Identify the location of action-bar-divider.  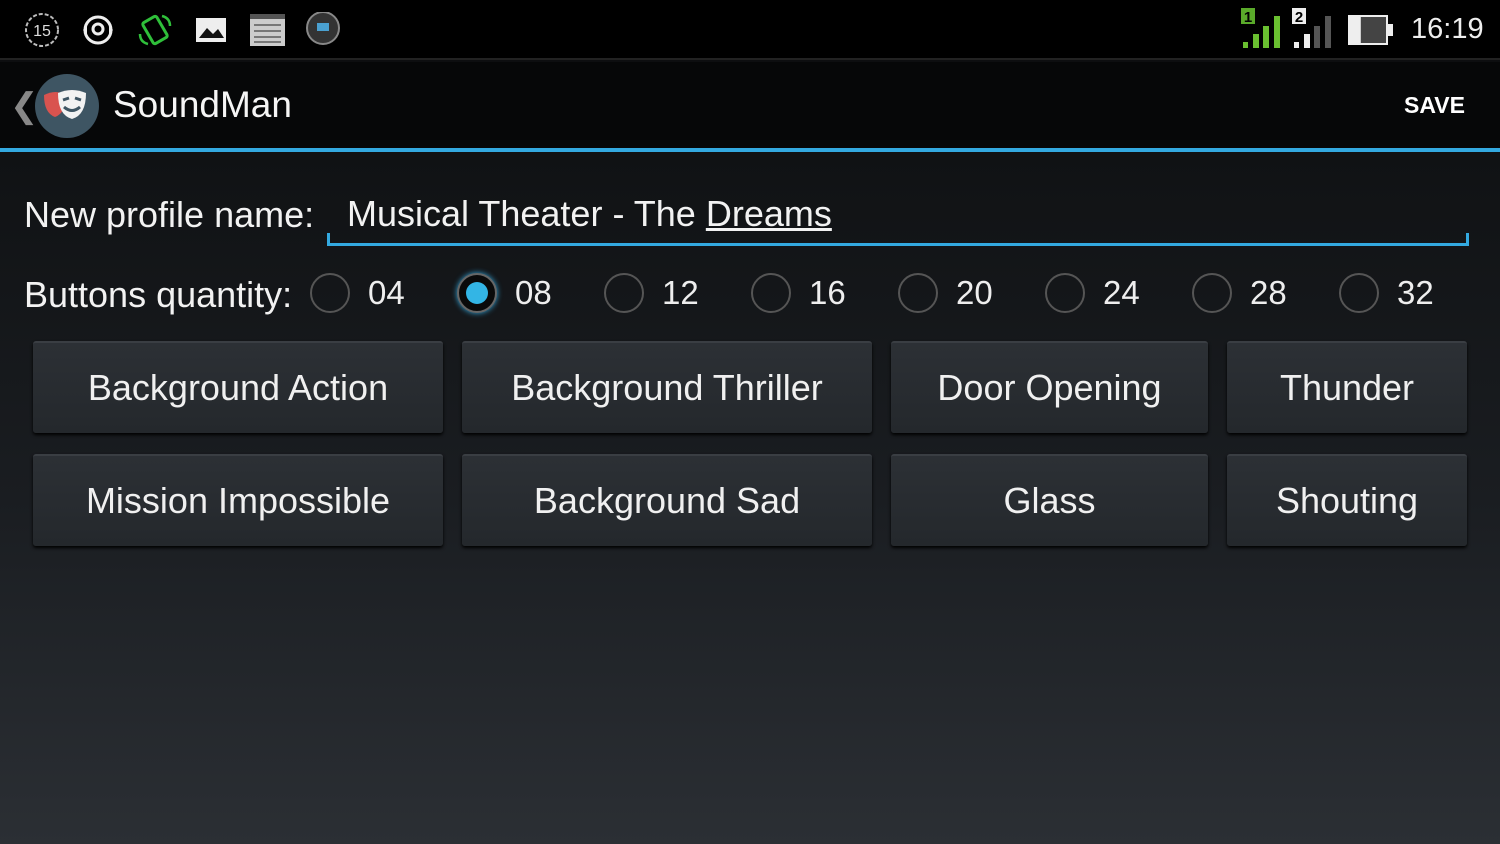
(750, 150).